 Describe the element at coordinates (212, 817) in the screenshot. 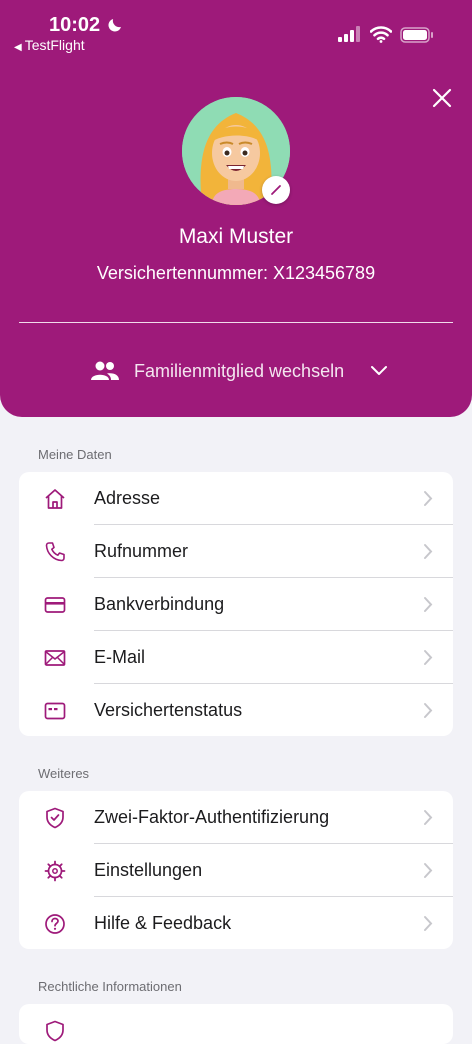

I see `row-label: Zwei-Faktor-Authentifizierung` at that location.